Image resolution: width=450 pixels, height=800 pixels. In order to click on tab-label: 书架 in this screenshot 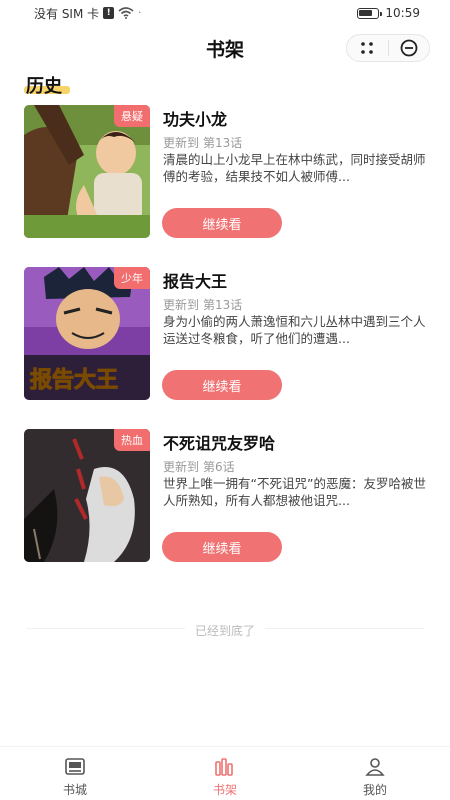, I will do `click(224, 790)`.